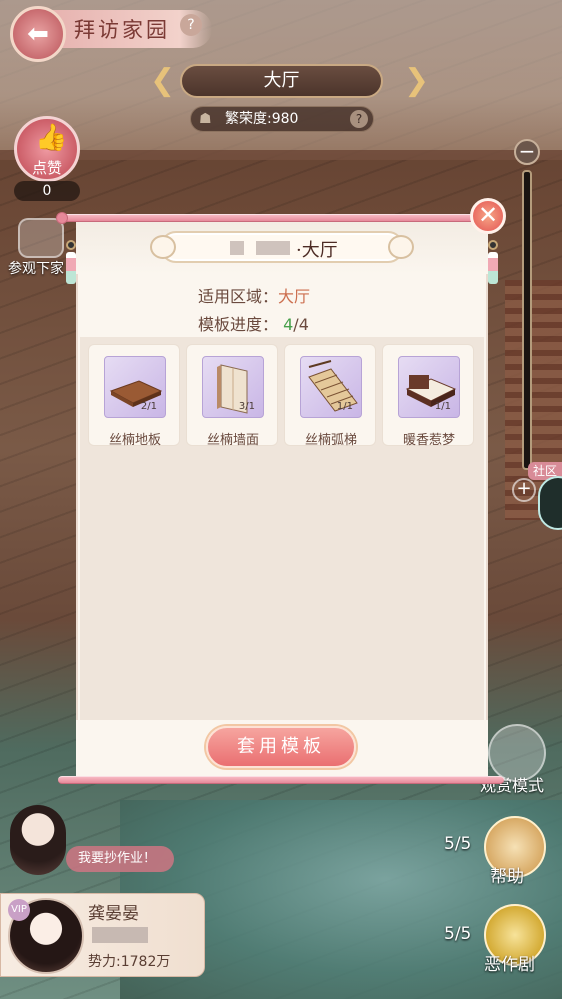 The height and width of the screenshot is (999, 562). What do you see at coordinates (232, 440) in the screenshot?
I see `item-name: 丝楠墙面` at bounding box center [232, 440].